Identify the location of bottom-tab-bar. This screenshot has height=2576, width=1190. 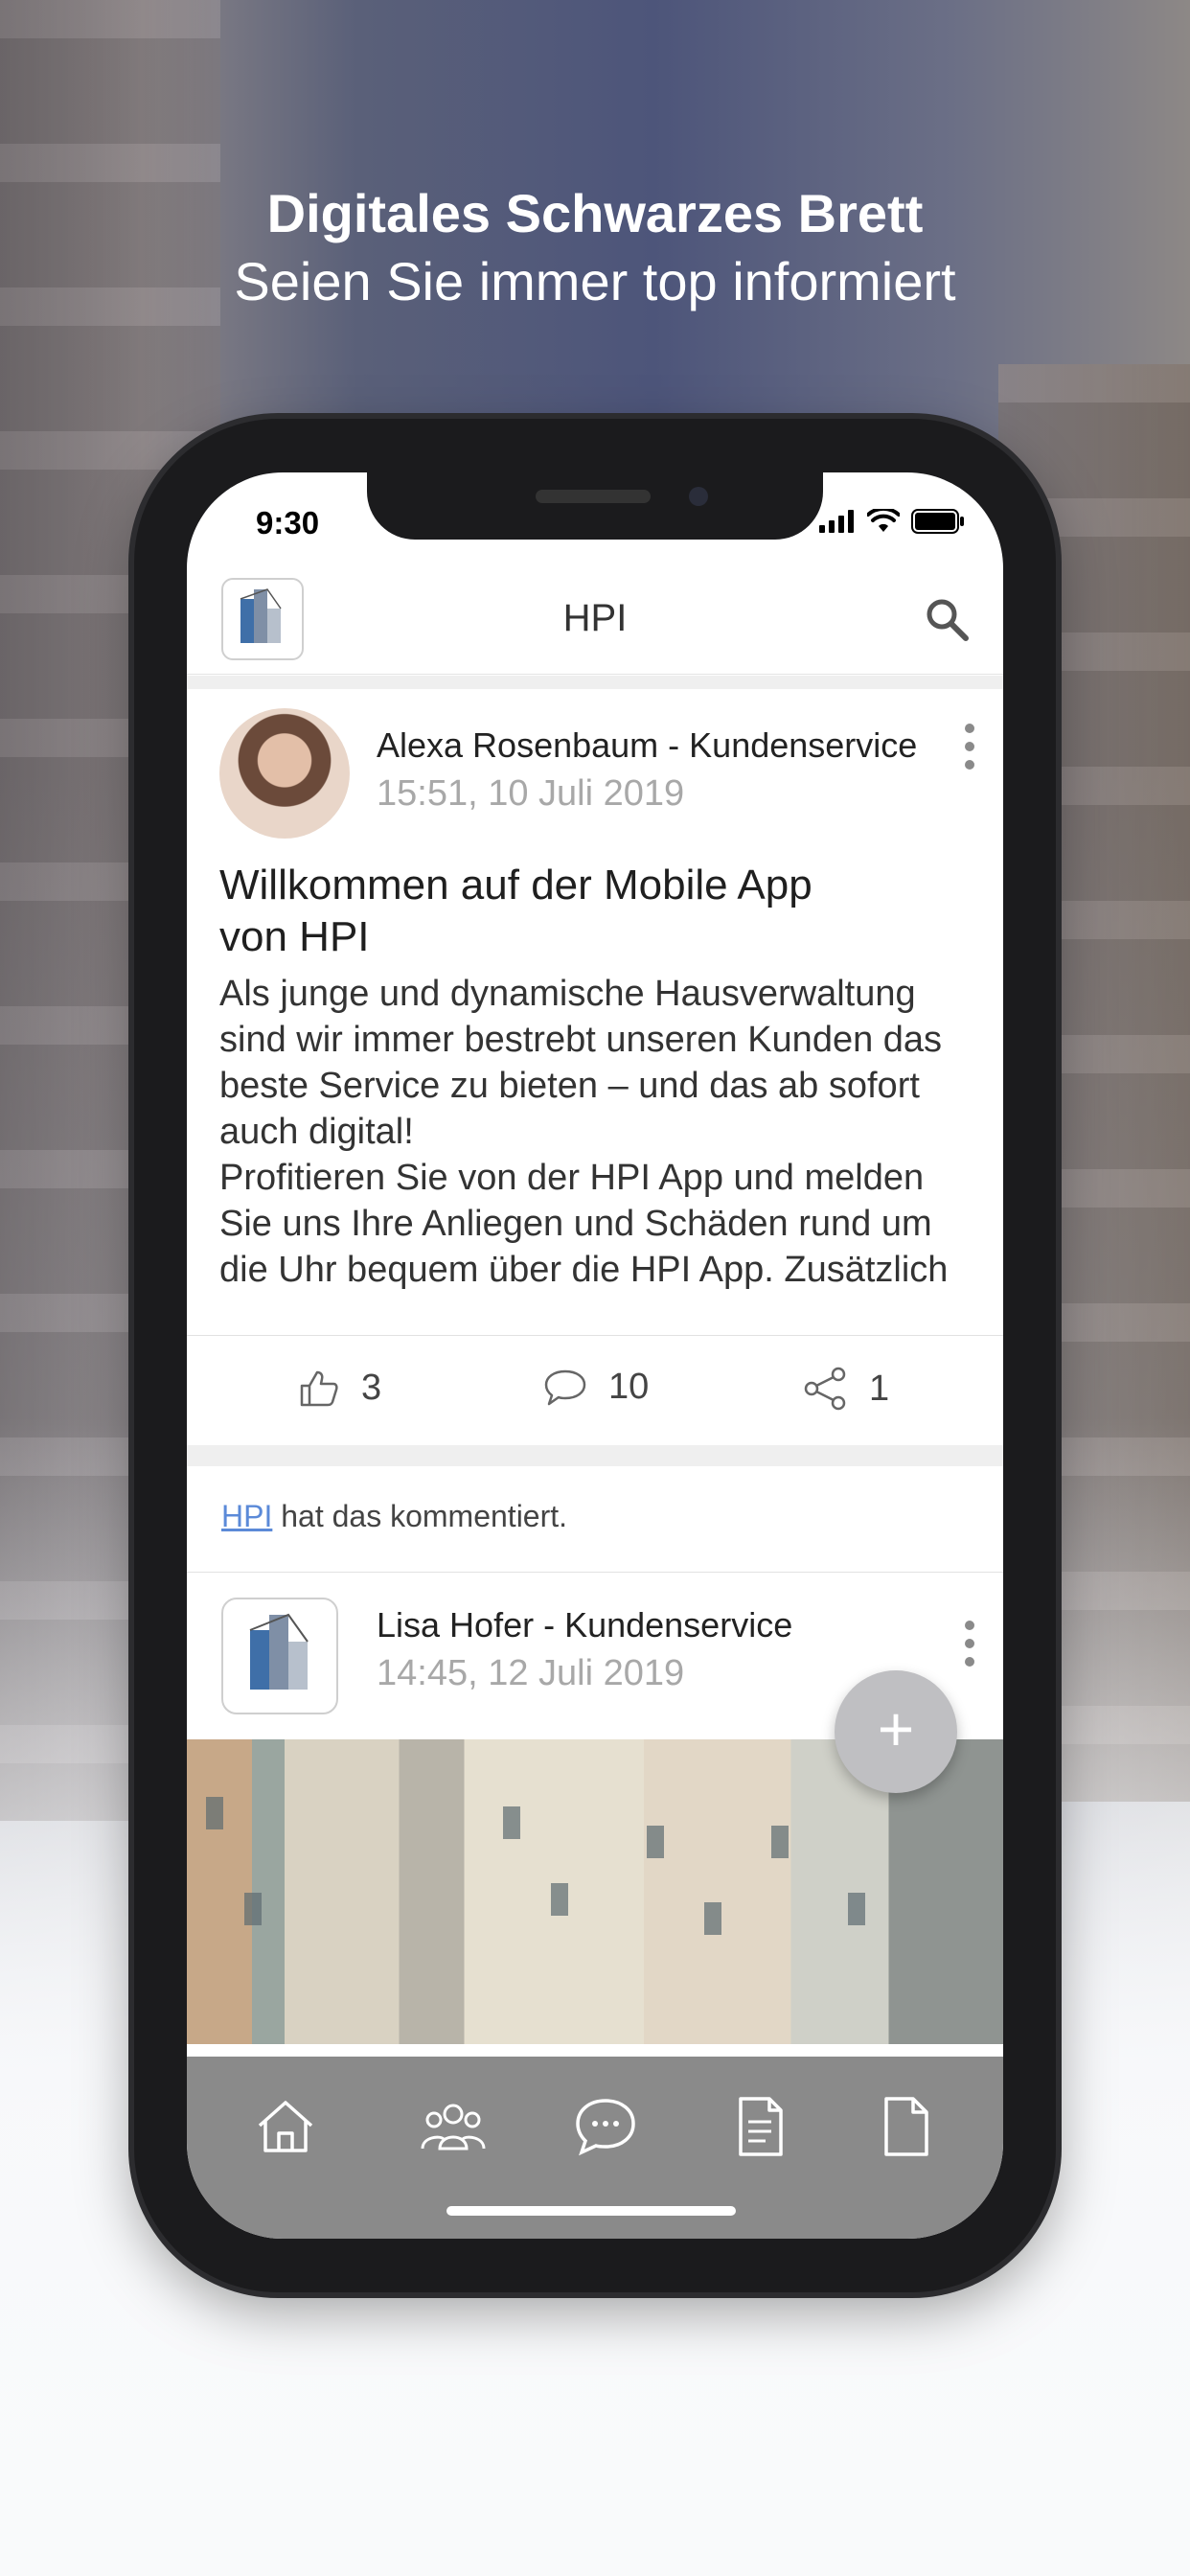
(595, 2148).